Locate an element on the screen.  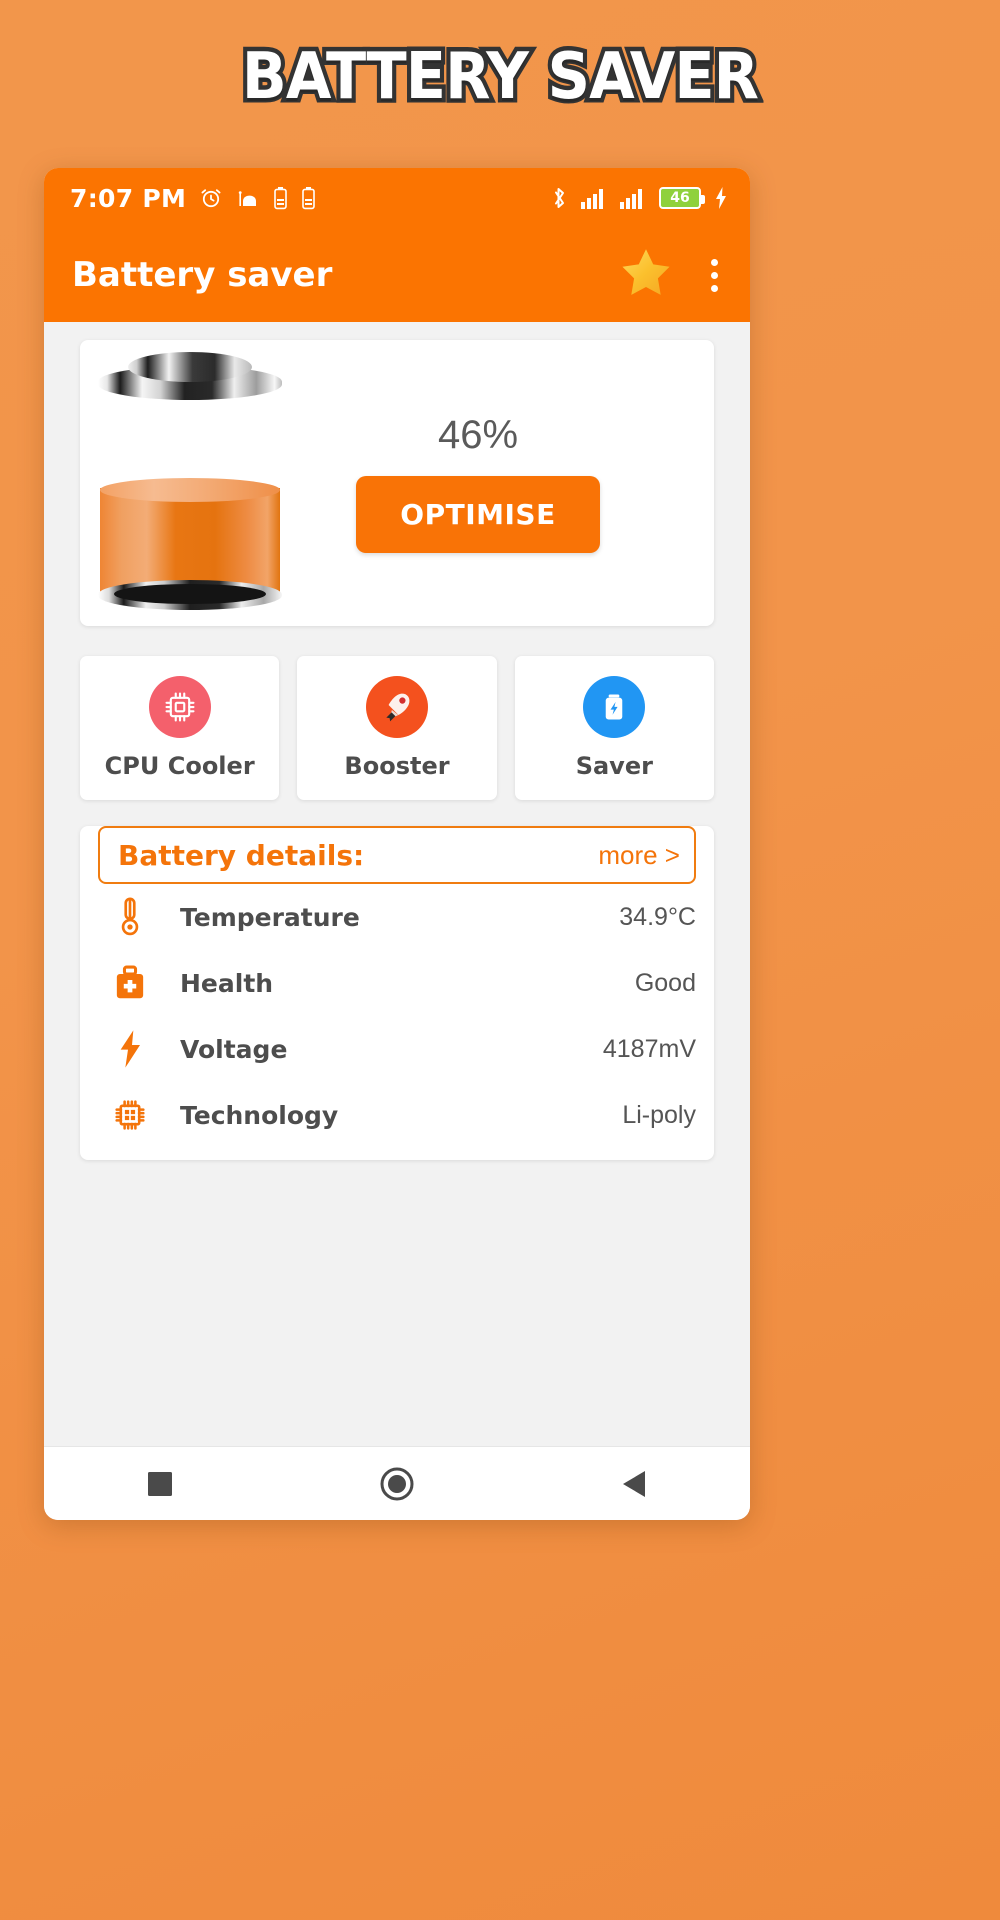
tile-label: CPU Cooler is located at coordinates (179, 766).